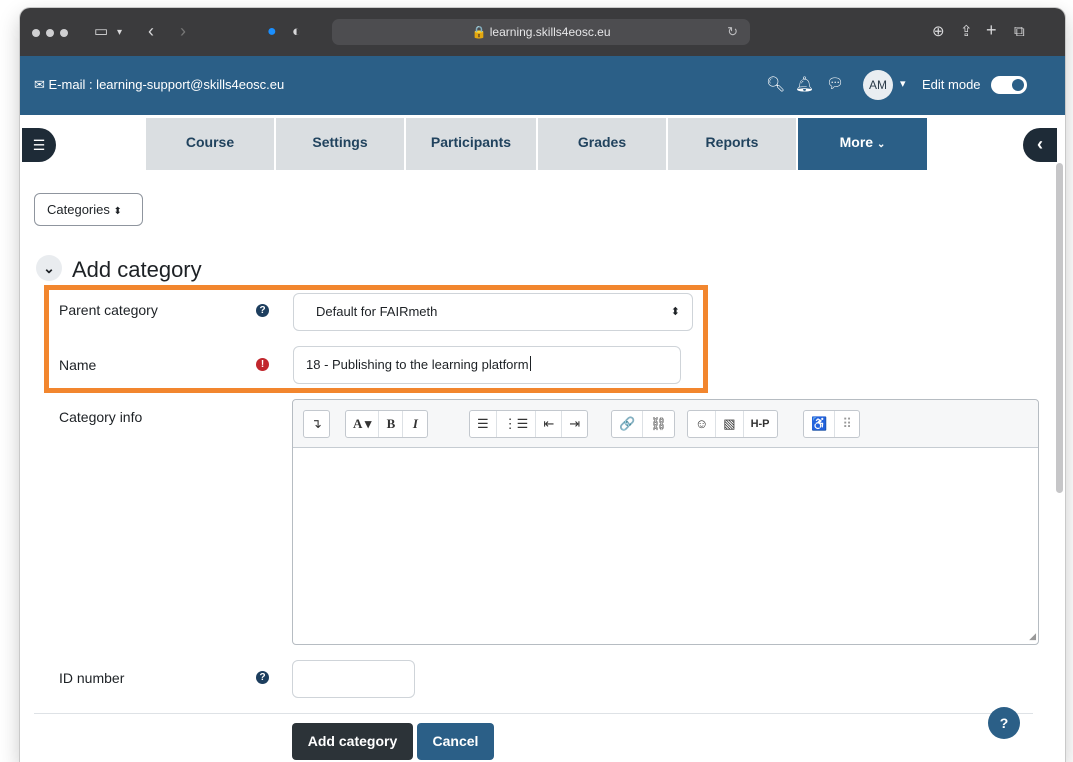 The height and width of the screenshot is (762, 1073). I want to click on chevron-down-icon: ▾, so click(119, 33).